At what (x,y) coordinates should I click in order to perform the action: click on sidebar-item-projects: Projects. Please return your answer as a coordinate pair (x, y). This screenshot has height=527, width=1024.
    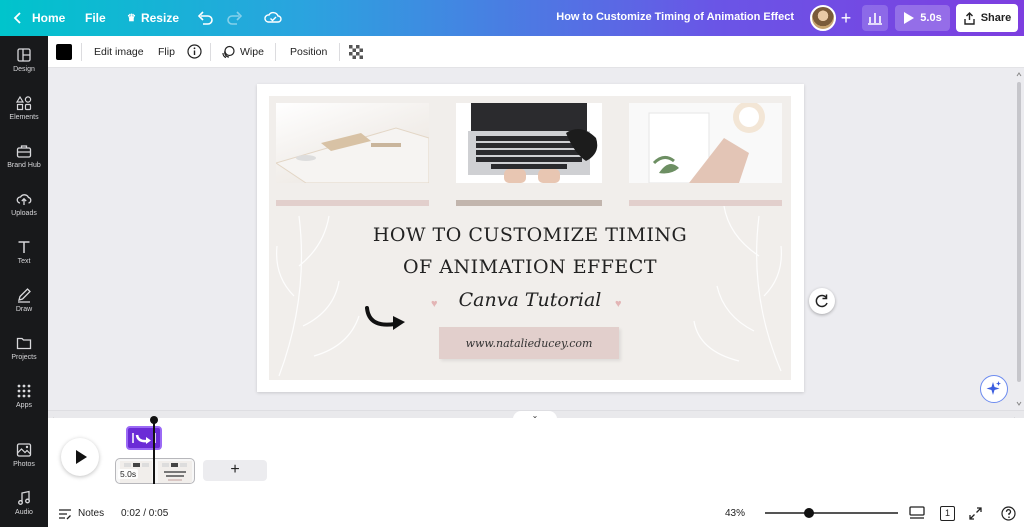
    Looking at the image, I should click on (24, 348).